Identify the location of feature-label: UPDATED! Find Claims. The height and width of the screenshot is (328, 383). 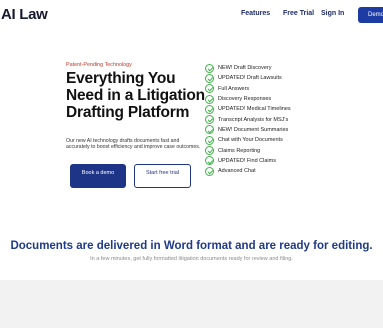
(247, 160).